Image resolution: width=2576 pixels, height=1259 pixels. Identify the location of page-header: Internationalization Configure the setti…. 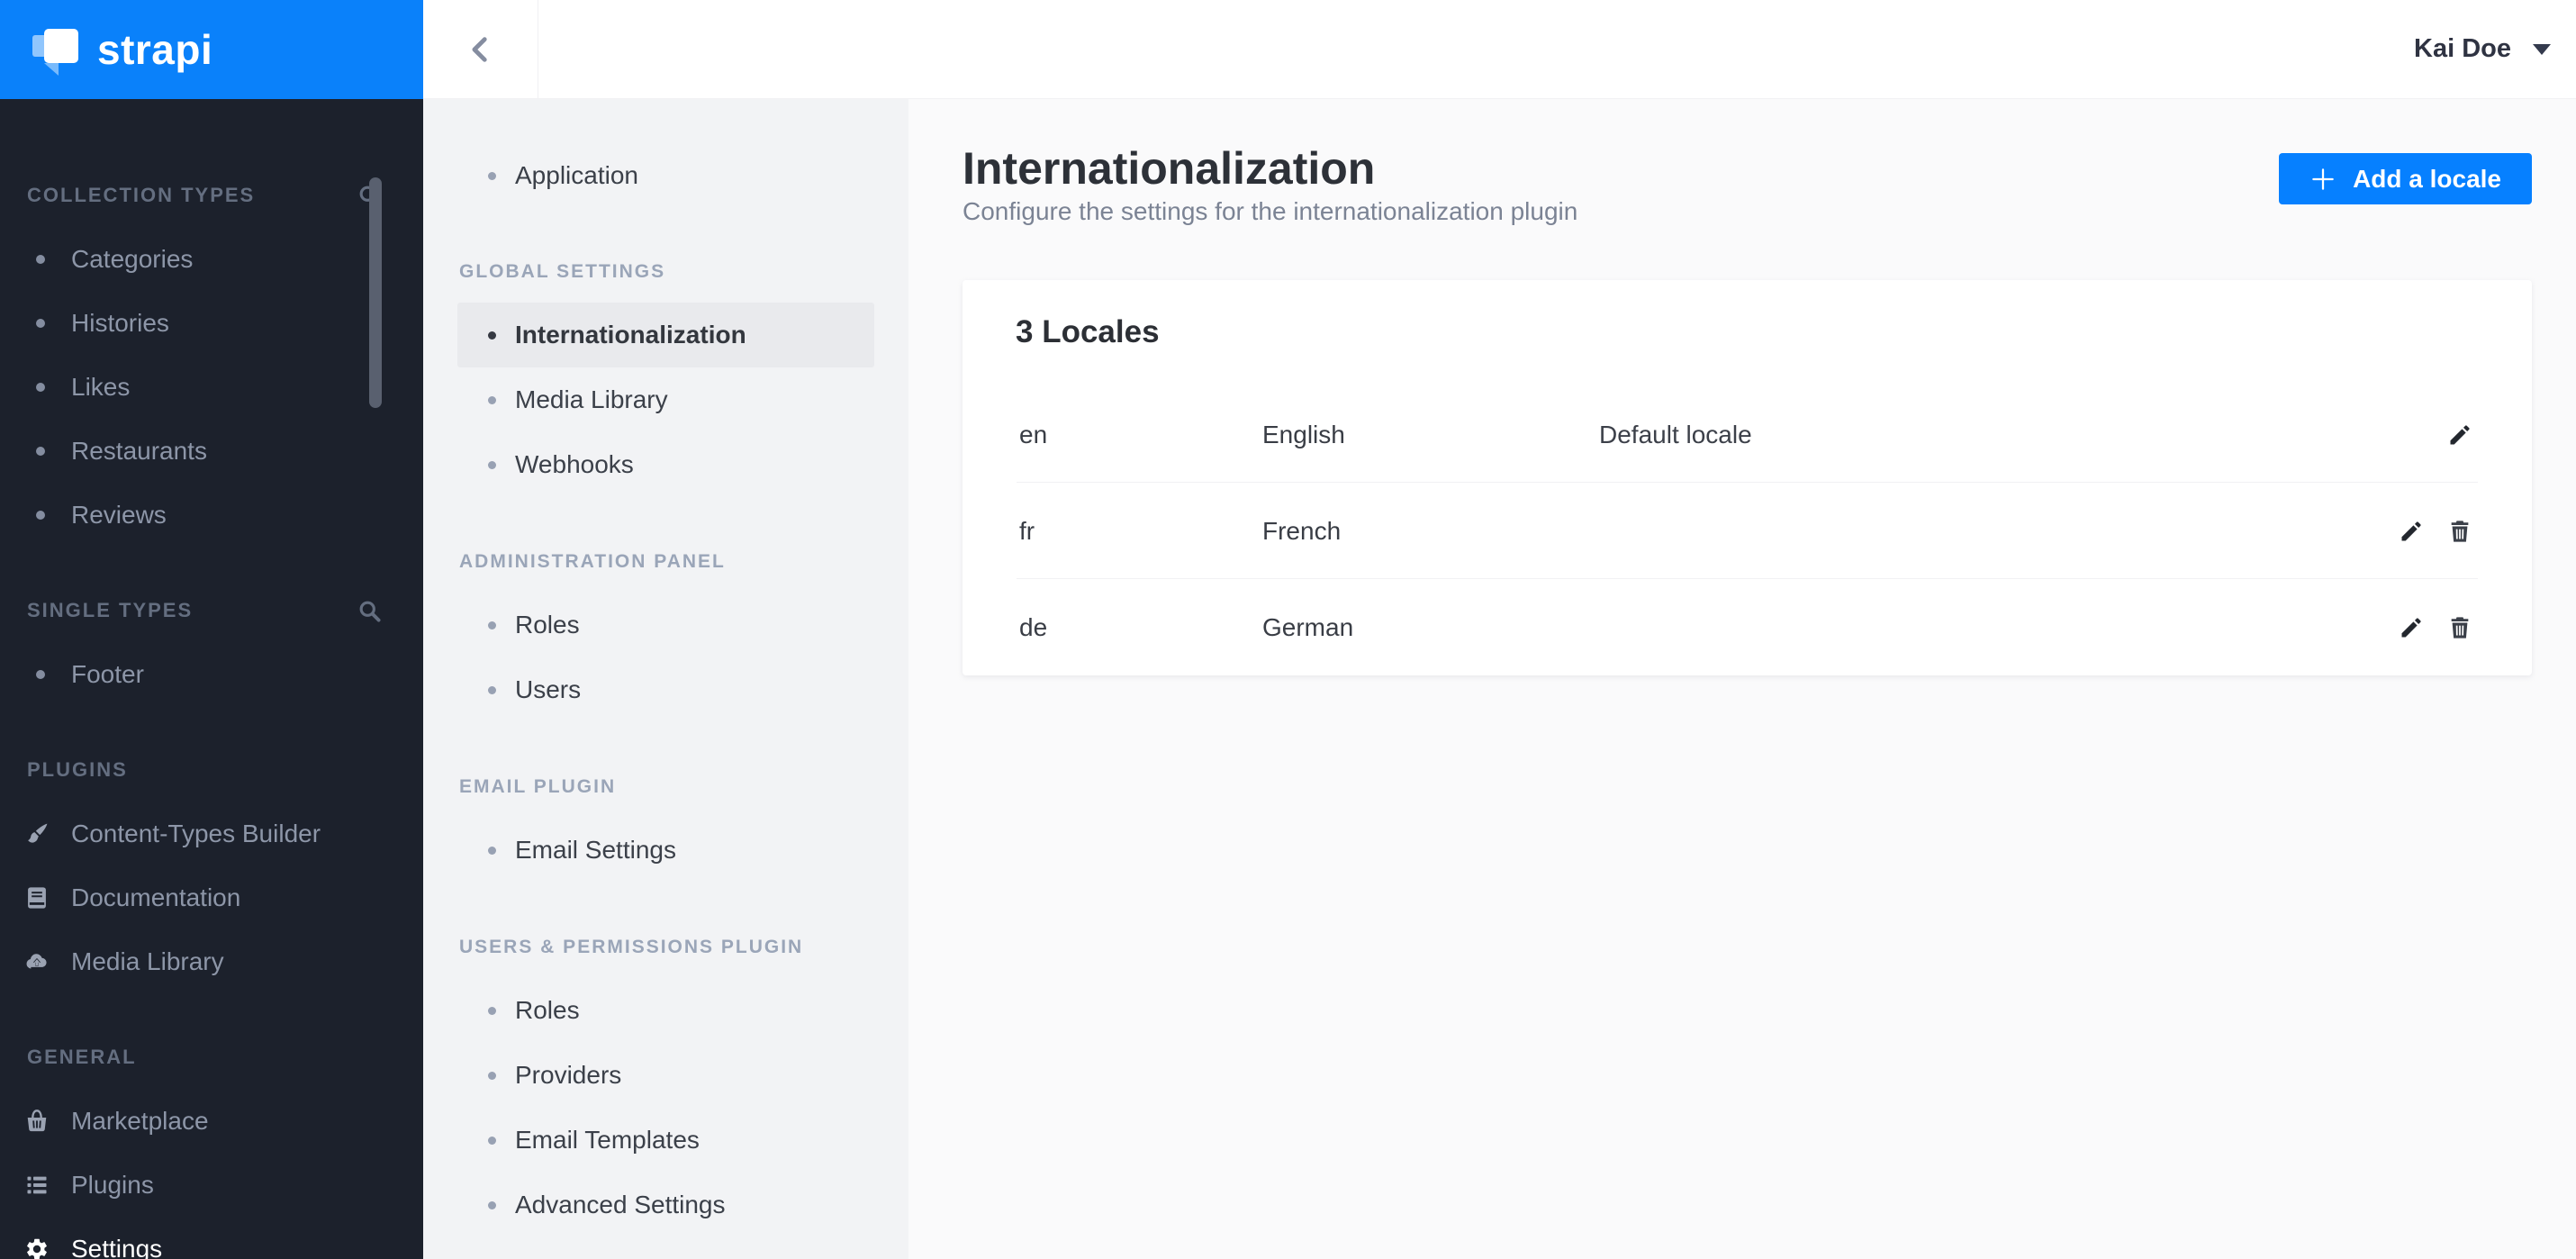
(1270, 185).